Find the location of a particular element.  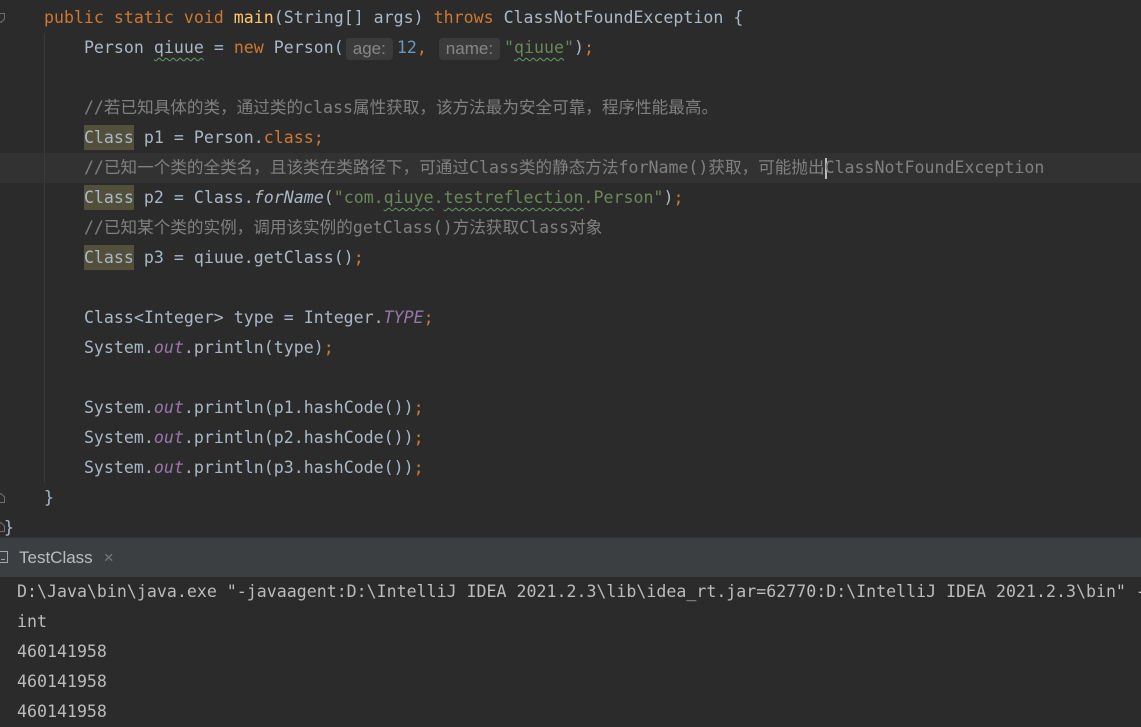

fold-start-icon is located at coordinates (3, 18).